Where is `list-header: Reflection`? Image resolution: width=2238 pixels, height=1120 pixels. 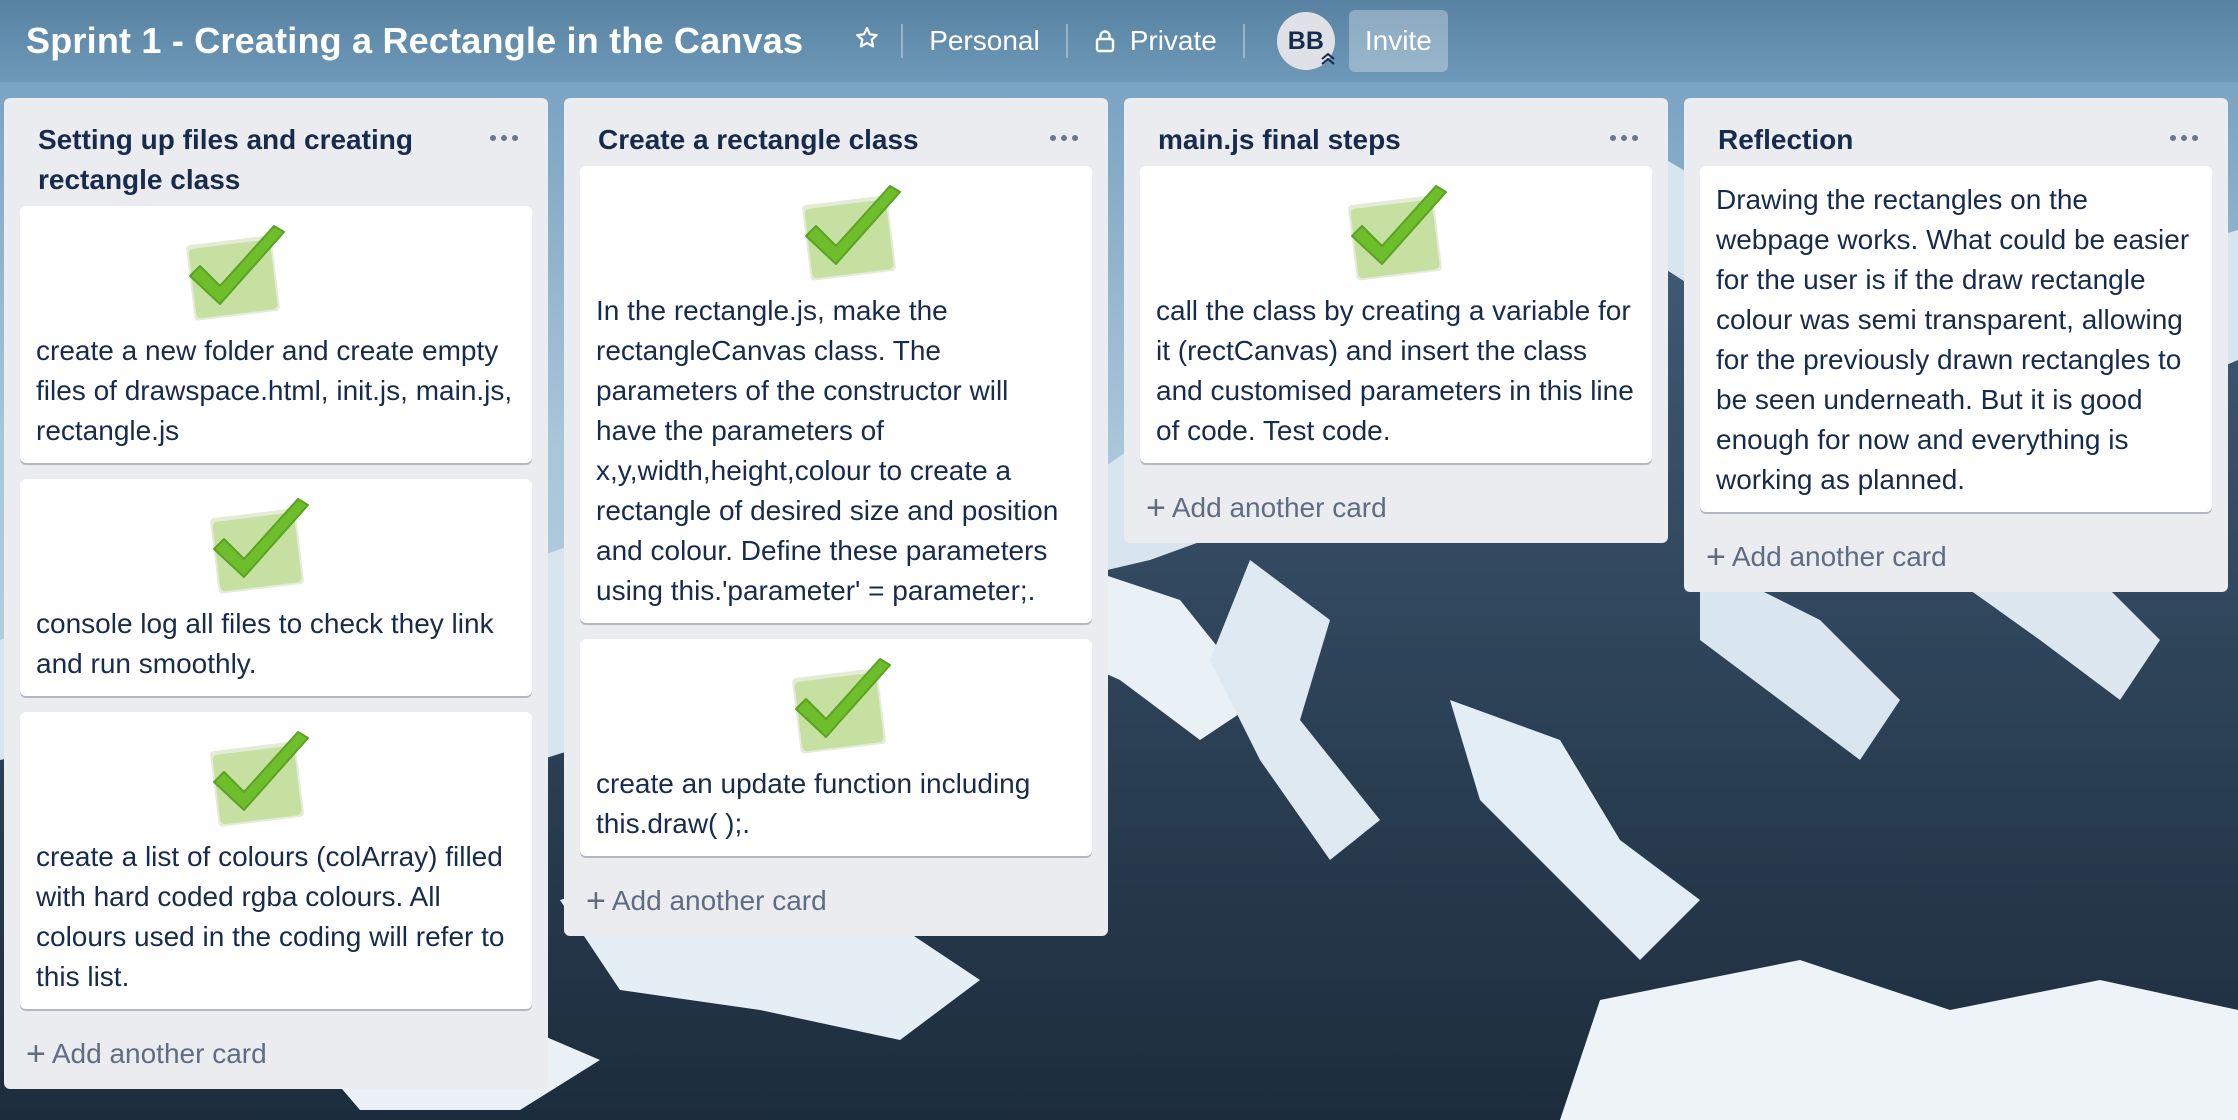 list-header: Reflection is located at coordinates (1956, 132).